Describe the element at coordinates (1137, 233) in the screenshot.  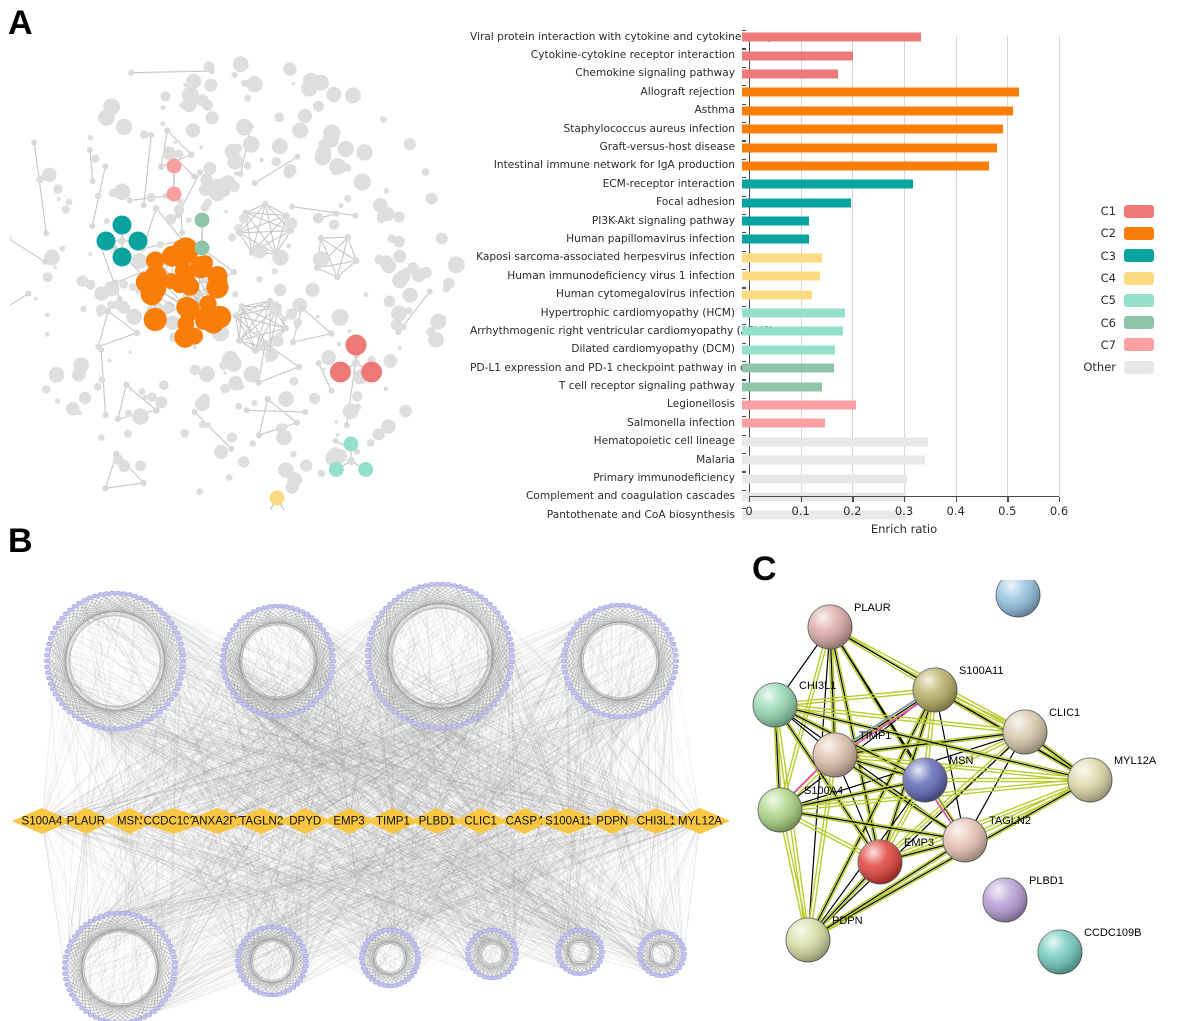
I see `legend-item-c2: C2` at that location.